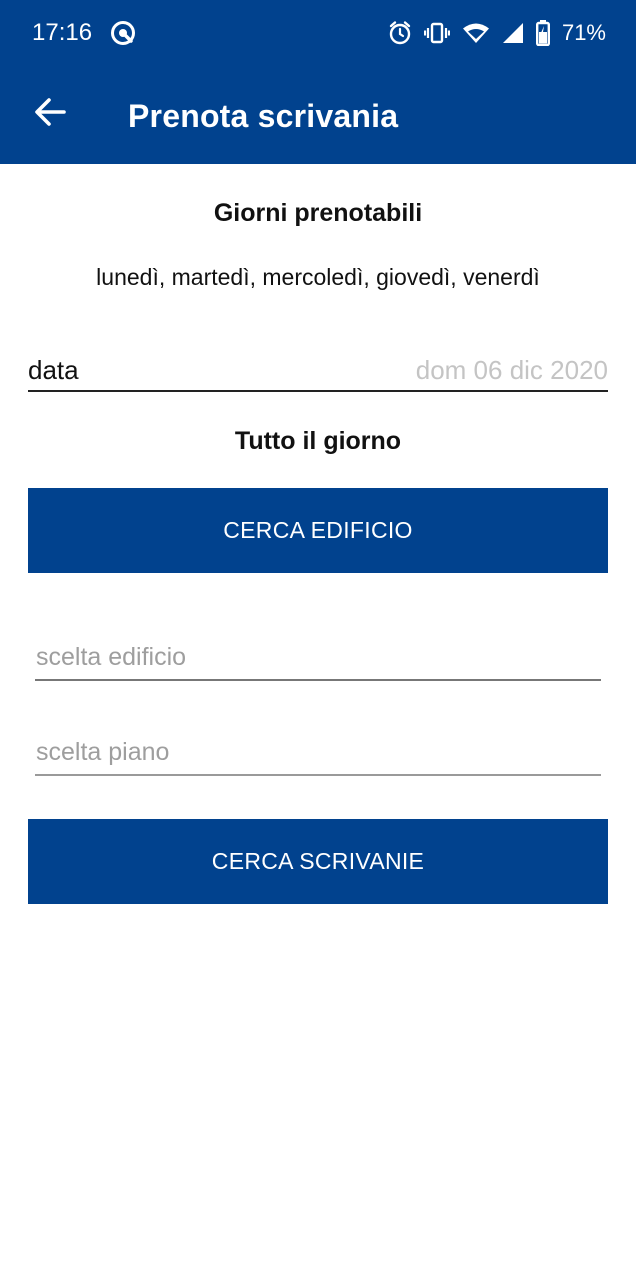  What do you see at coordinates (476, 33) in the screenshot?
I see `wifi-icon` at bounding box center [476, 33].